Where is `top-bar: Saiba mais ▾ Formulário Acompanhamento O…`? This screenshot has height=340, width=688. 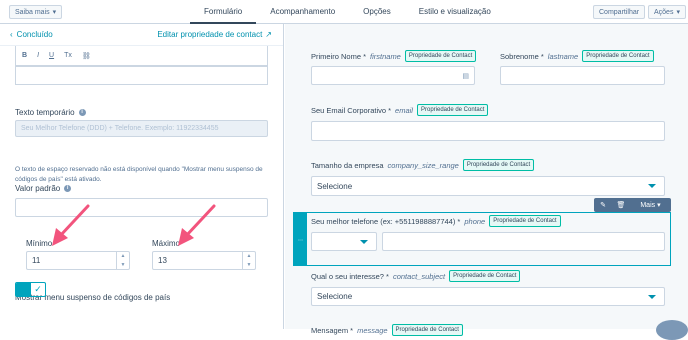
top-bar: Saiba mais ▾ Formulário Acompanhamento O… is located at coordinates (344, 12).